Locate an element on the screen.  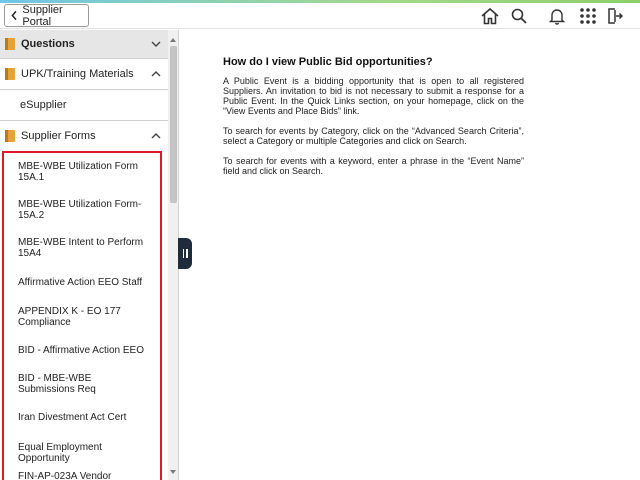
back-to-supplier-portal-button: Supplier Portal is located at coordinates (46, 15).